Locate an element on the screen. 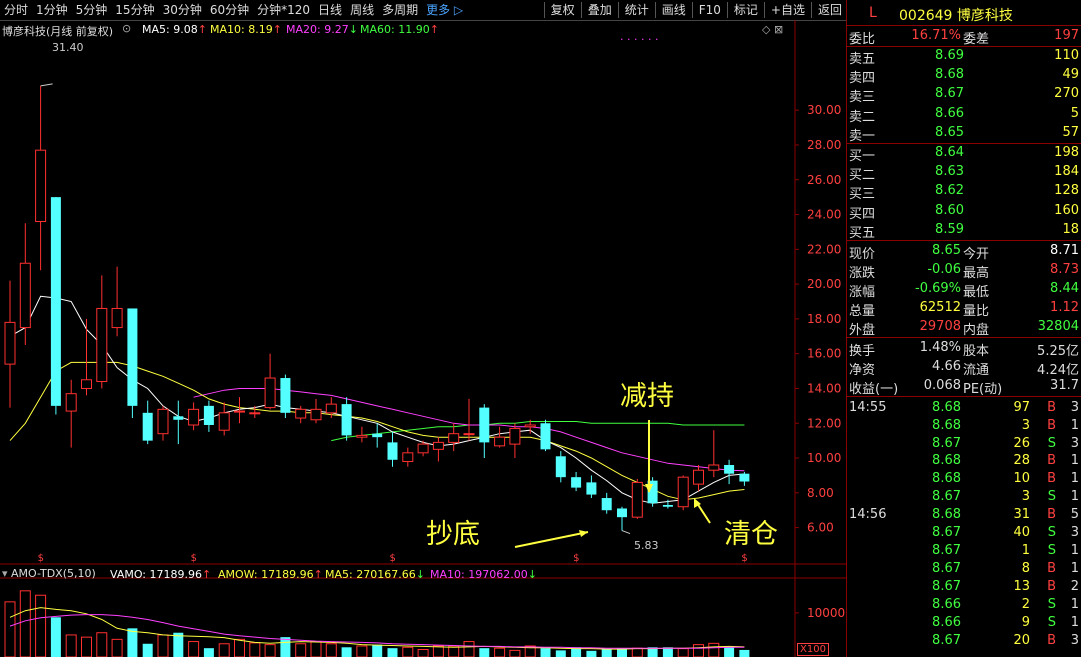 The height and width of the screenshot is (657, 1081). vamo-legend: VAMO: 17189.96↑ is located at coordinates (161, 574).